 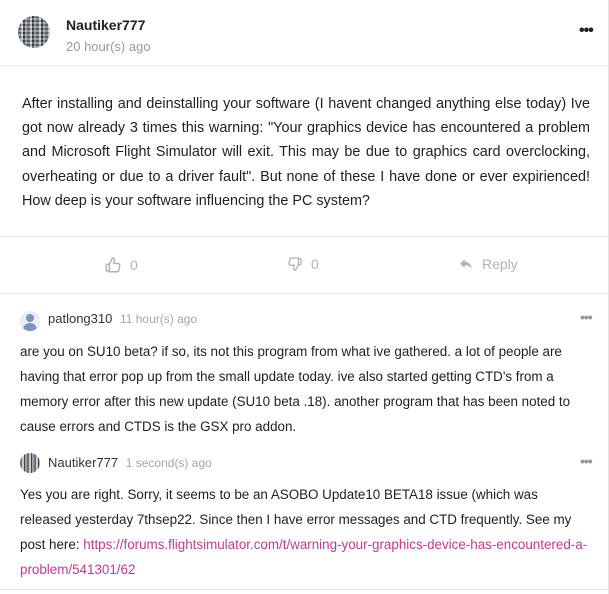 I want to click on reply-label: Reply, so click(x=500, y=264).